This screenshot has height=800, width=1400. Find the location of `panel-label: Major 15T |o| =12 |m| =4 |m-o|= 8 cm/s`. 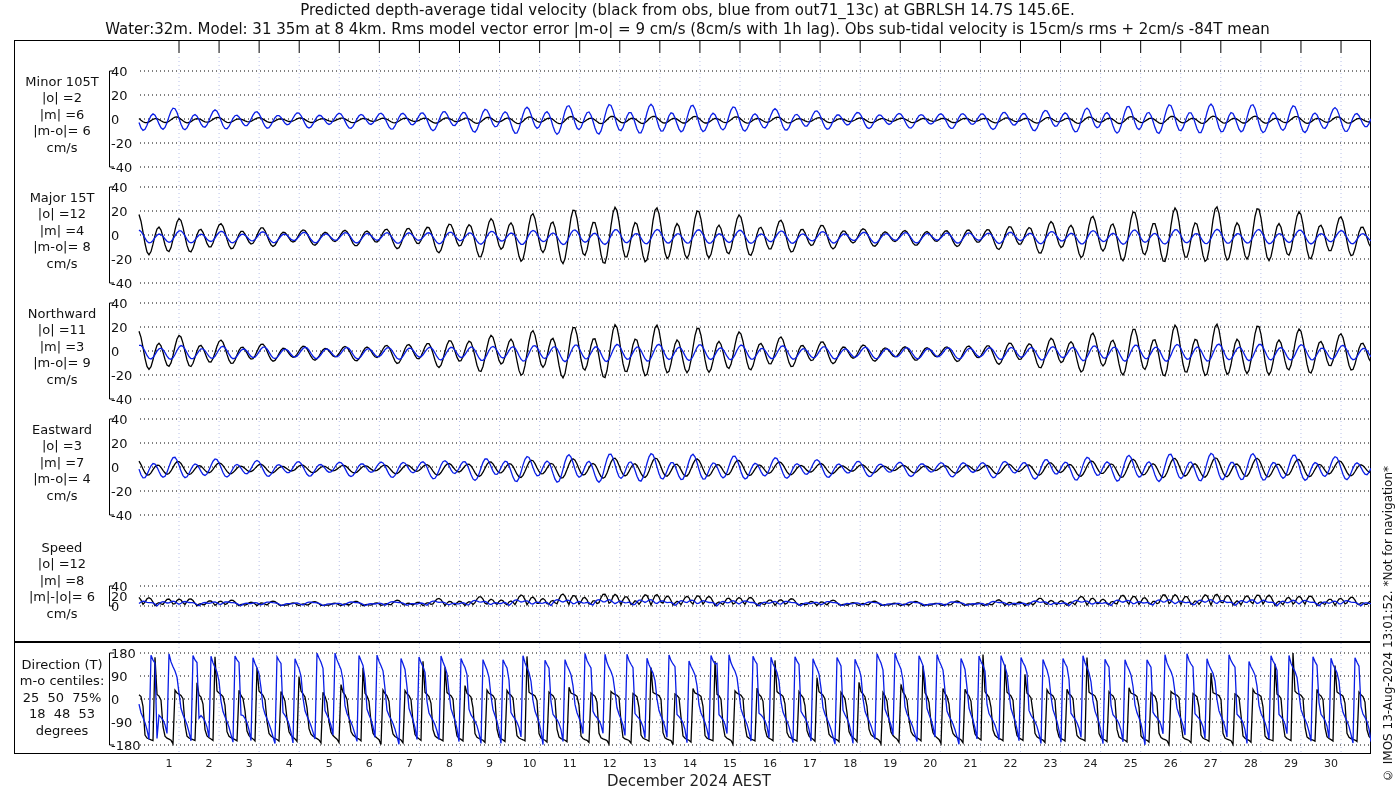

panel-label: Major 15T |o| =12 |m| =4 |m-o|= 8 cm/s is located at coordinates (62, 231).